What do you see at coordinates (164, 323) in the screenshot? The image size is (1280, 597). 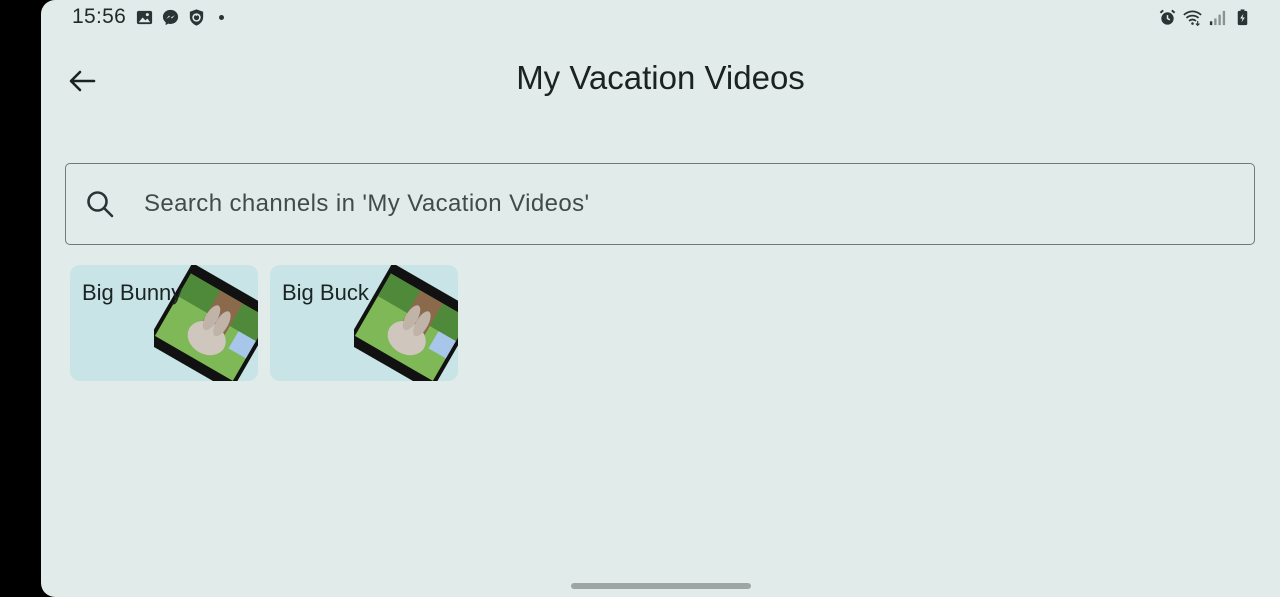 I see `channel-card-big-bunny: Big Bunny` at bounding box center [164, 323].